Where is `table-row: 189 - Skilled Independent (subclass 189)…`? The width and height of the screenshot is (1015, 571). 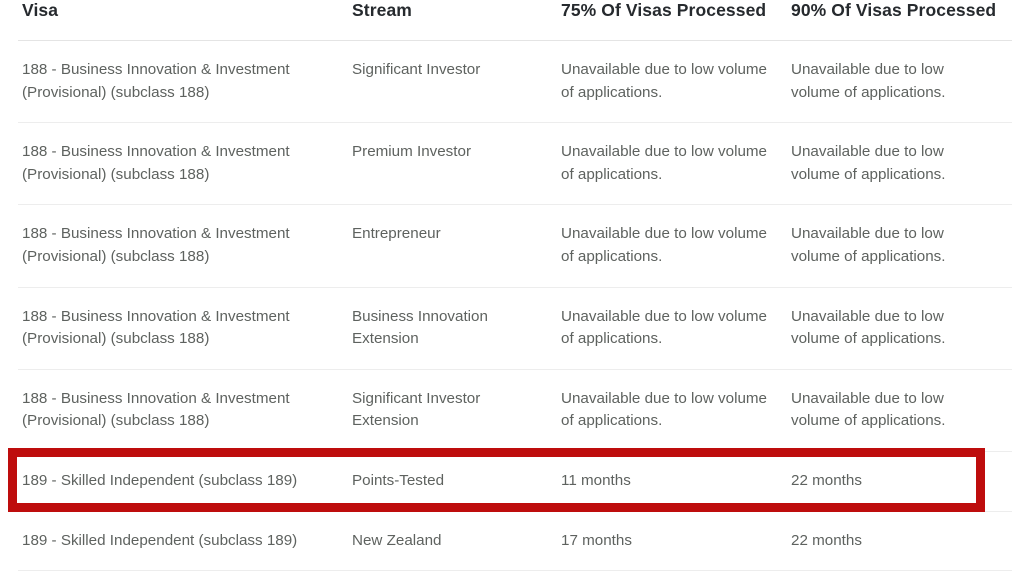
table-row: 189 - Skilled Independent (subclass 189)… is located at coordinates (515, 541).